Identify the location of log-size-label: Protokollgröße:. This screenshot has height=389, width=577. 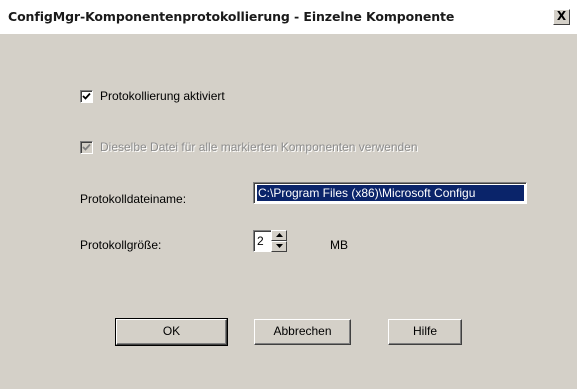
(121, 245).